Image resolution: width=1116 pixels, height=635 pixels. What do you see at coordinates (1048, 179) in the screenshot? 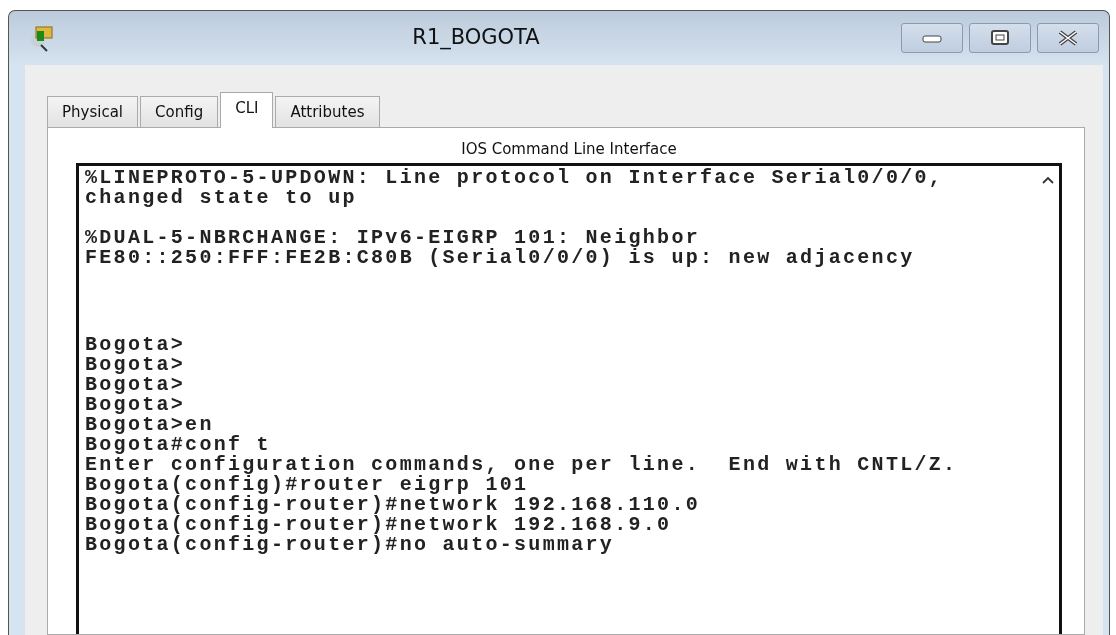
I see `scroll-up-icon` at bounding box center [1048, 179].